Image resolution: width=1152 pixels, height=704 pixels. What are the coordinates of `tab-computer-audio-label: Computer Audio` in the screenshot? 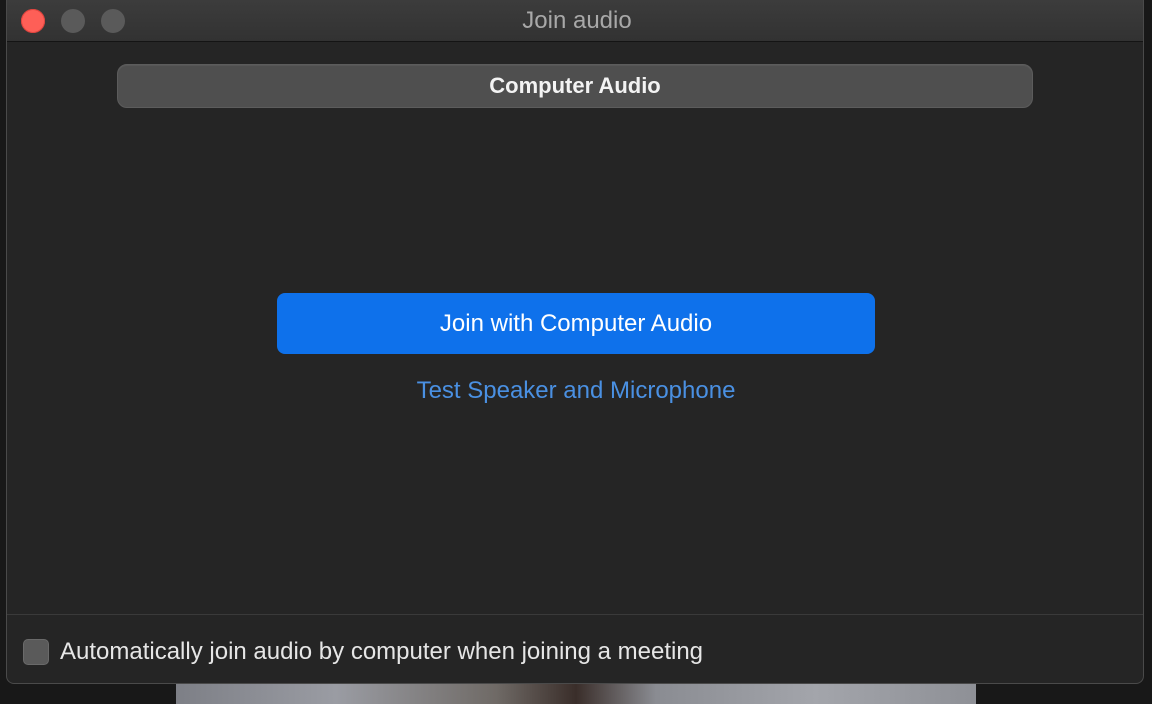 It's located at (575, 85).